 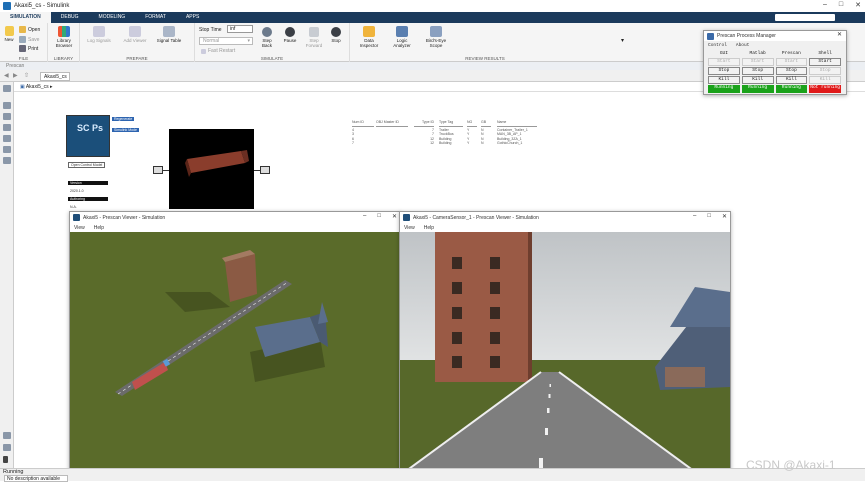 I want to click on status-badge: Running, so click(x=724, y=89).